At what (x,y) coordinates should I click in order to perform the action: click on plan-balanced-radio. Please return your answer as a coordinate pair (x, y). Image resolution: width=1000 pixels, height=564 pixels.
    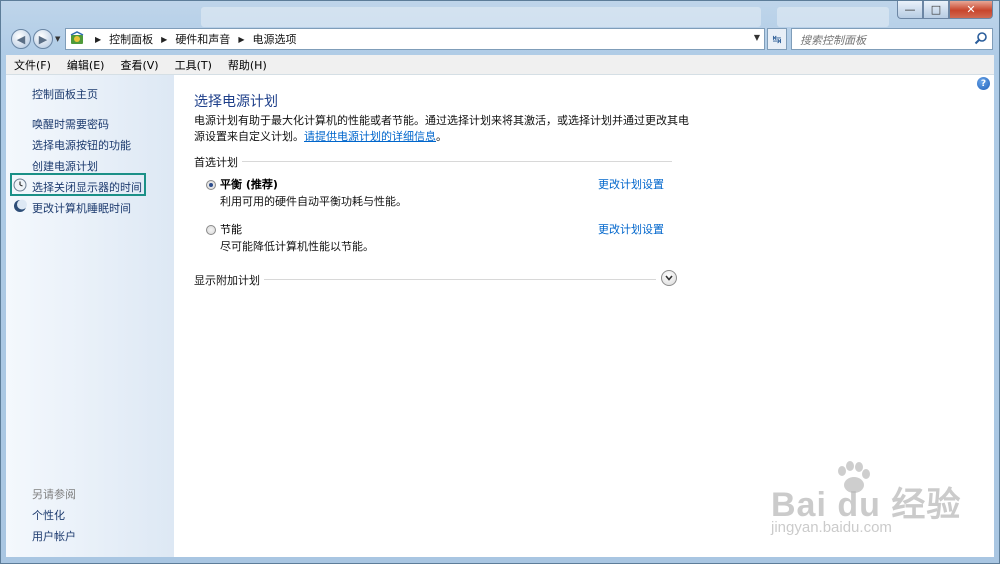
    Looking at the image, I should click on (211, 185).